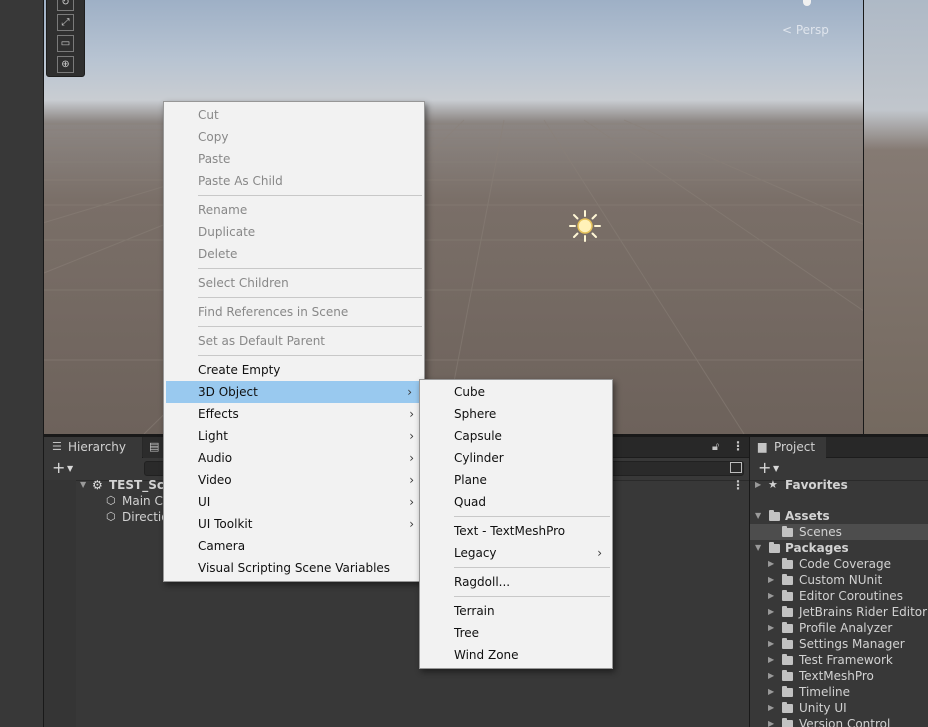 The height and width of the screenshot is (727, 928). What do you see at coordinates (58, 468) in the screenshot?
I see `create-button: +` at bounding box center [58, 468].